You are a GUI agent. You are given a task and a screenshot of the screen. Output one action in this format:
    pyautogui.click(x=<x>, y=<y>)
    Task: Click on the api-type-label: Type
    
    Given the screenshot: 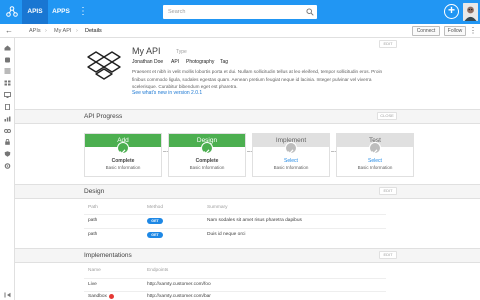 What is the action you would take?
    pyautogui.click(x=181, y=52)
    